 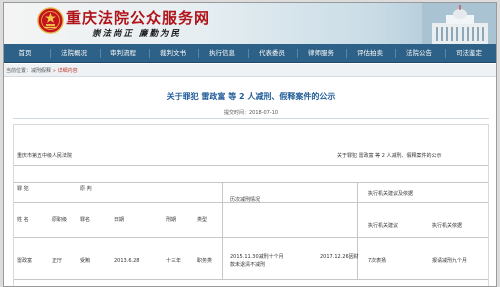 I want to click on row-term: 十三年, so click(x=174, y=261).